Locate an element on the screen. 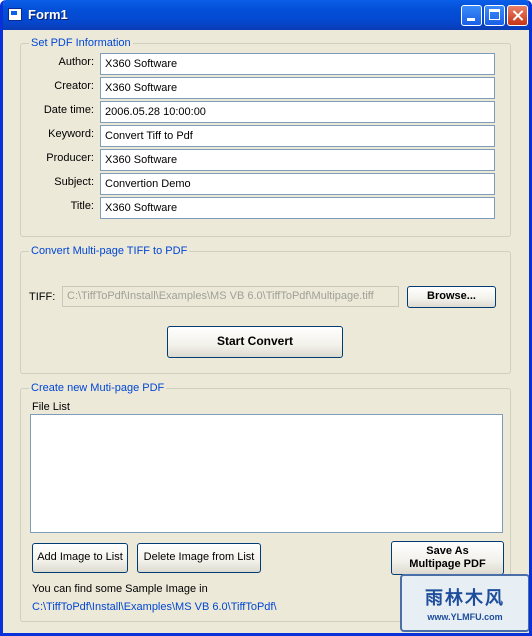 This screenshot has width=532, height=636. watermark-url: www.YLMFU.com is located at coordinates (465, 617).